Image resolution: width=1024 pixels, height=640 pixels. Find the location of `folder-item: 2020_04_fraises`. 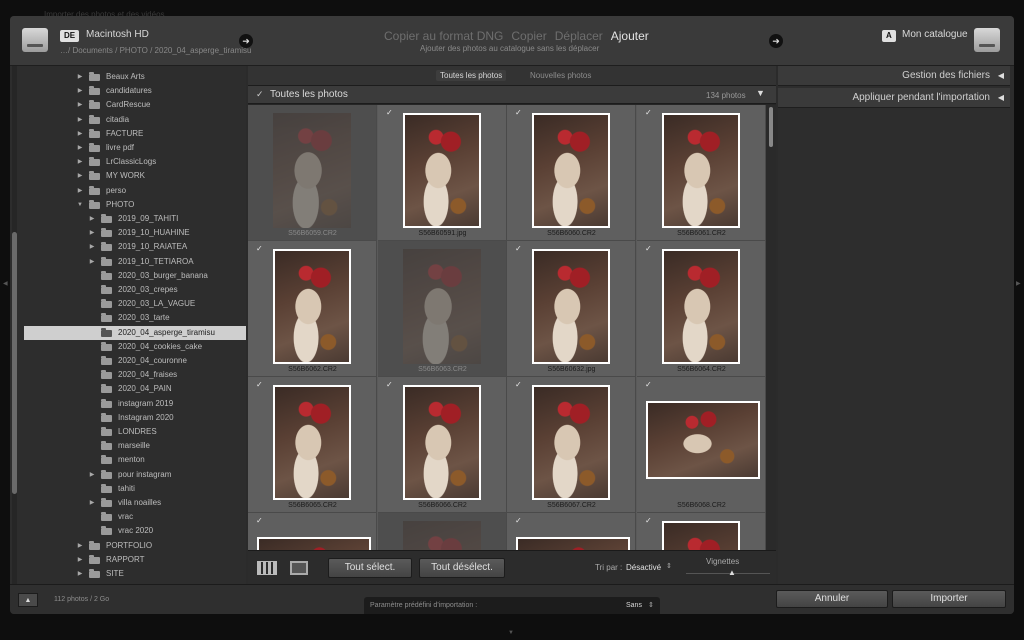

folder-item: 2020_04_fraises is located at coordinates (135, 375).